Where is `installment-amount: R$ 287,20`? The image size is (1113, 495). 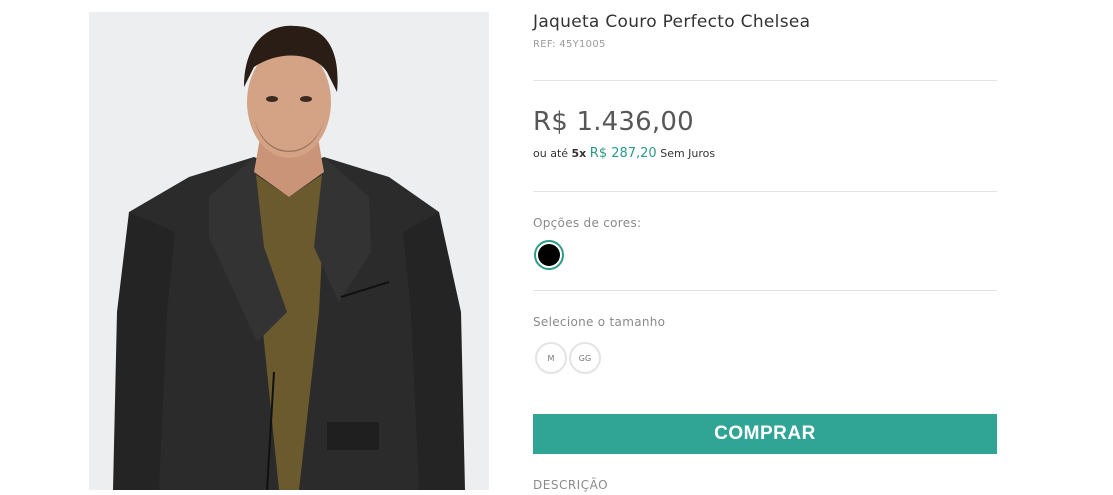 installment-amount: R$ 287,20 is located at coordinates (623, 153).